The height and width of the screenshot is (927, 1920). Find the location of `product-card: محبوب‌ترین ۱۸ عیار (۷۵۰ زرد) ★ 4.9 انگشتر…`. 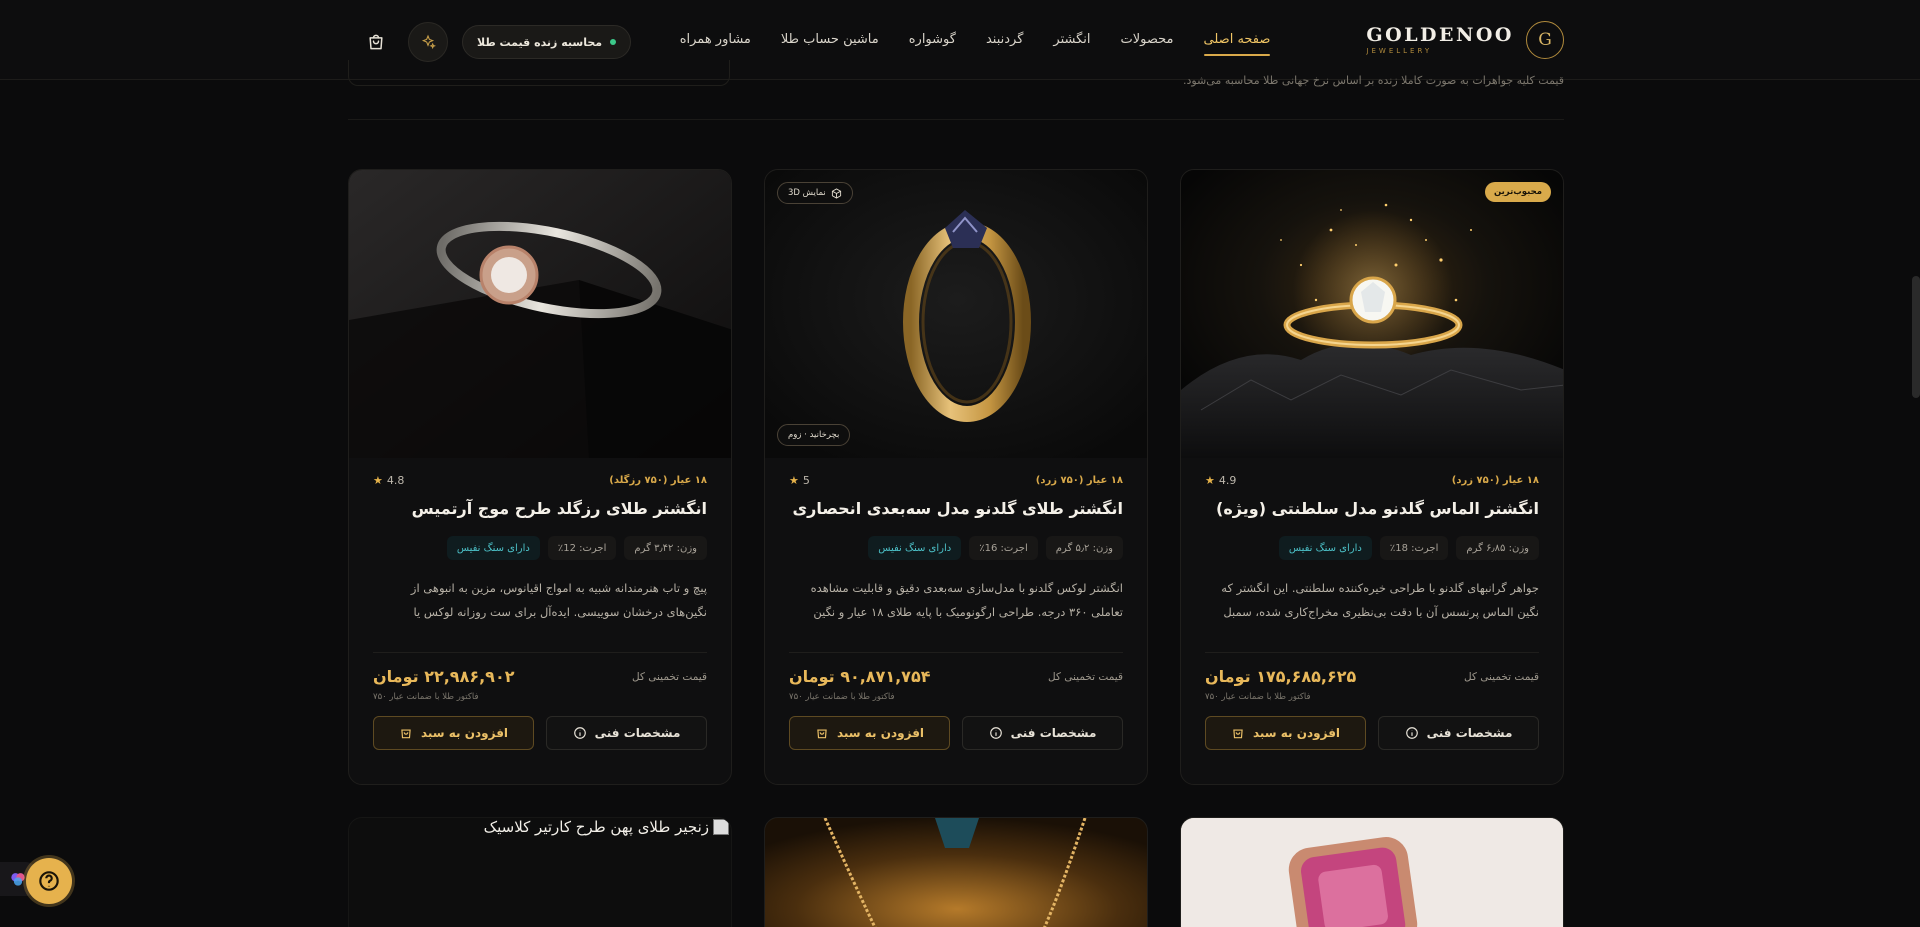

product-card: محبوب‌ترین ۱۸ عیار (۷۵۰ زرد) ★ 4.9 انگشتر… is located at coordinates (1372, 477).